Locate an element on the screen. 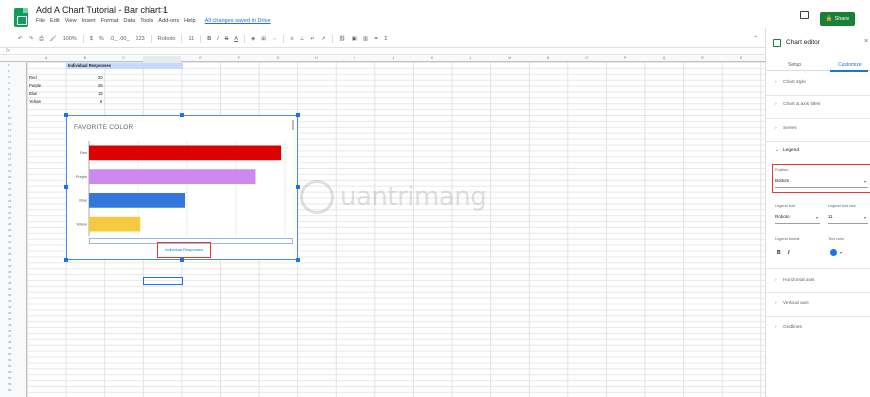 This screenshot has width=870, height=397. row-header-label: 56 is located at coordinates (9, 390).